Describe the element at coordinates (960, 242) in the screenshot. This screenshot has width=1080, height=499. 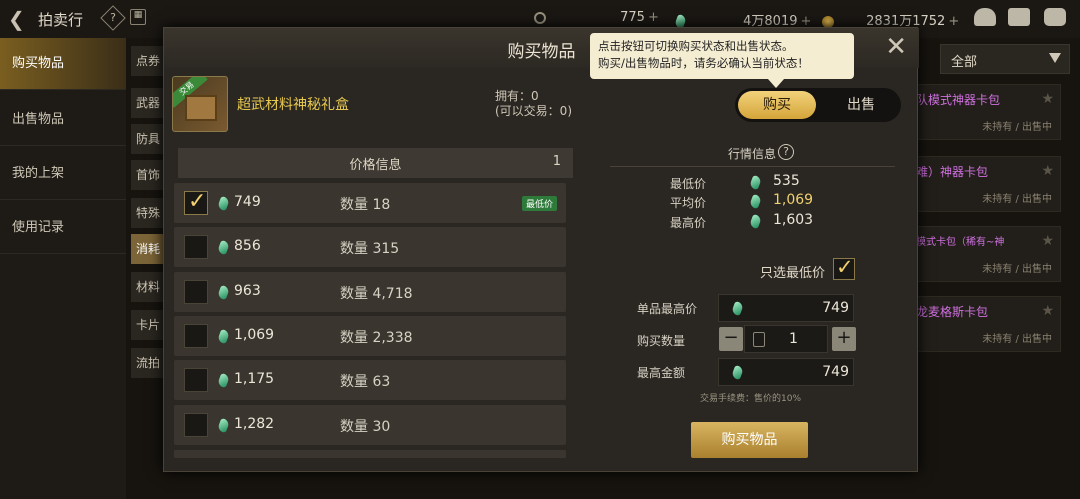
I see `list-item-name: 模式卡包（稀有~神` at that location.